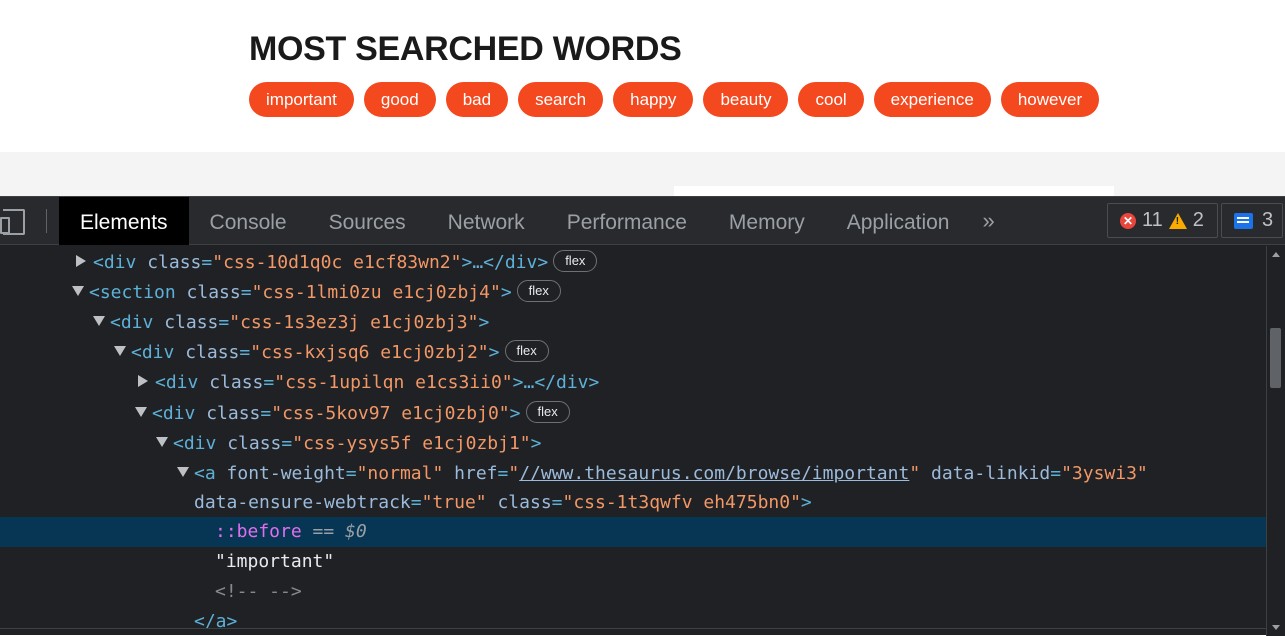 The width and height of the screenshot is (1285, 636). I want to click on attr-value: "css-kxjsq6 e1cj0zbj2", so click(369, 352).